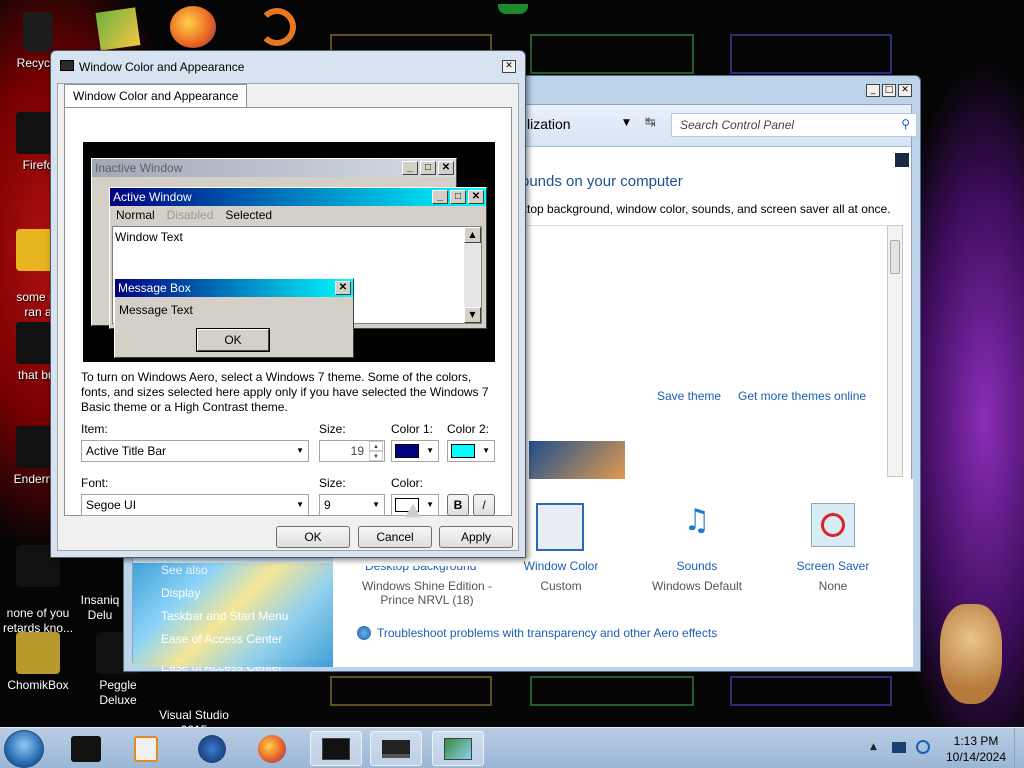  Describe the element at coordinates (560, 527) in the screenshot. I see `window-color-icon` at that location.